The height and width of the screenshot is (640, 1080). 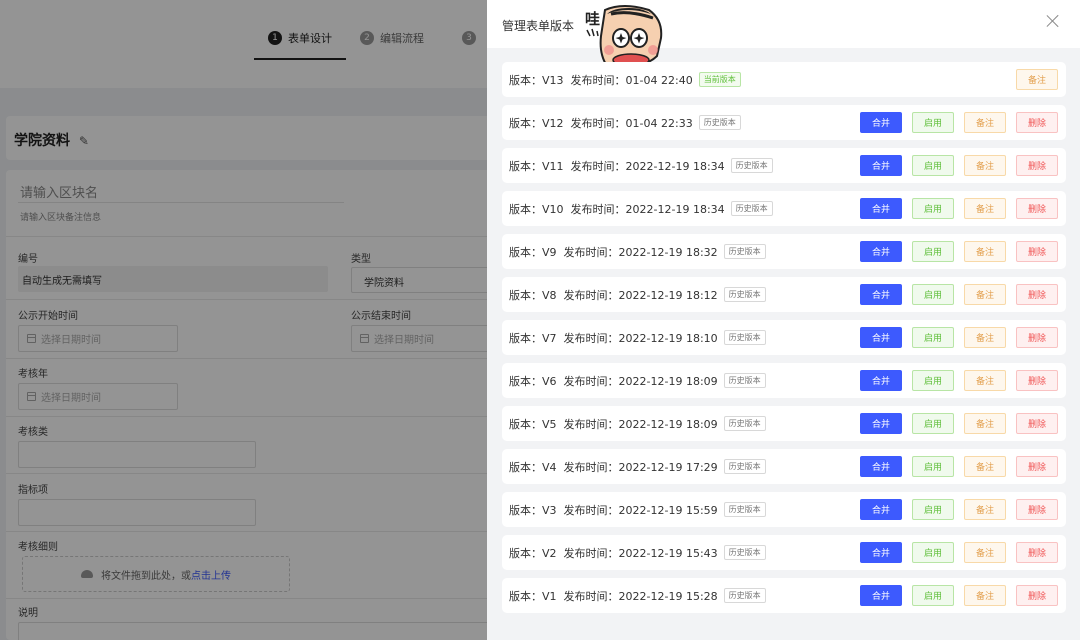 What do you see at coordinates (784, 208) in the screenshot?
I see `version-row: 版本：V10 发布时间：2022-12-19 18:34 历史版本 合并 启用 备注 删除` at bounding box center [784, 208].